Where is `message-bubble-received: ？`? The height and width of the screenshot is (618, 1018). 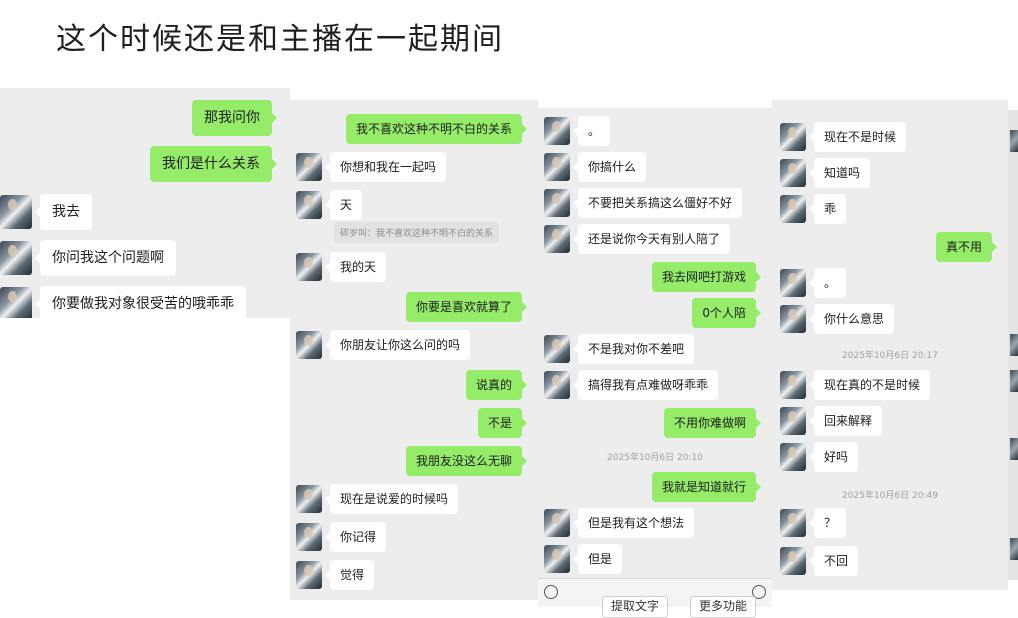 message-bubble-received: ？ is located at coordinates (827, 523).